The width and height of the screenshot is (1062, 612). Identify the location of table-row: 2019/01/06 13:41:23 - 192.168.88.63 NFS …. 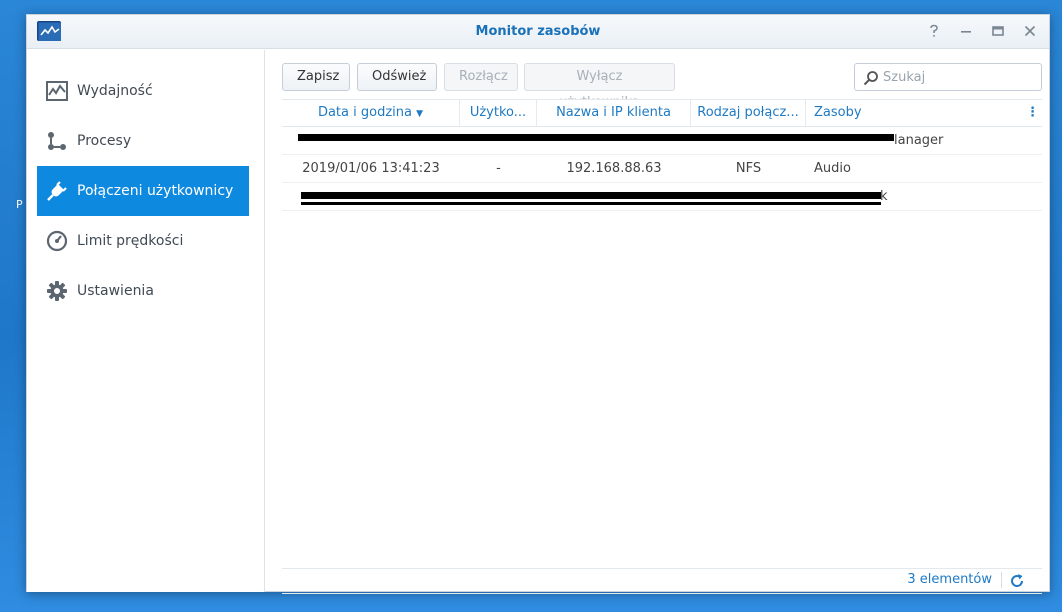
(662, 169).